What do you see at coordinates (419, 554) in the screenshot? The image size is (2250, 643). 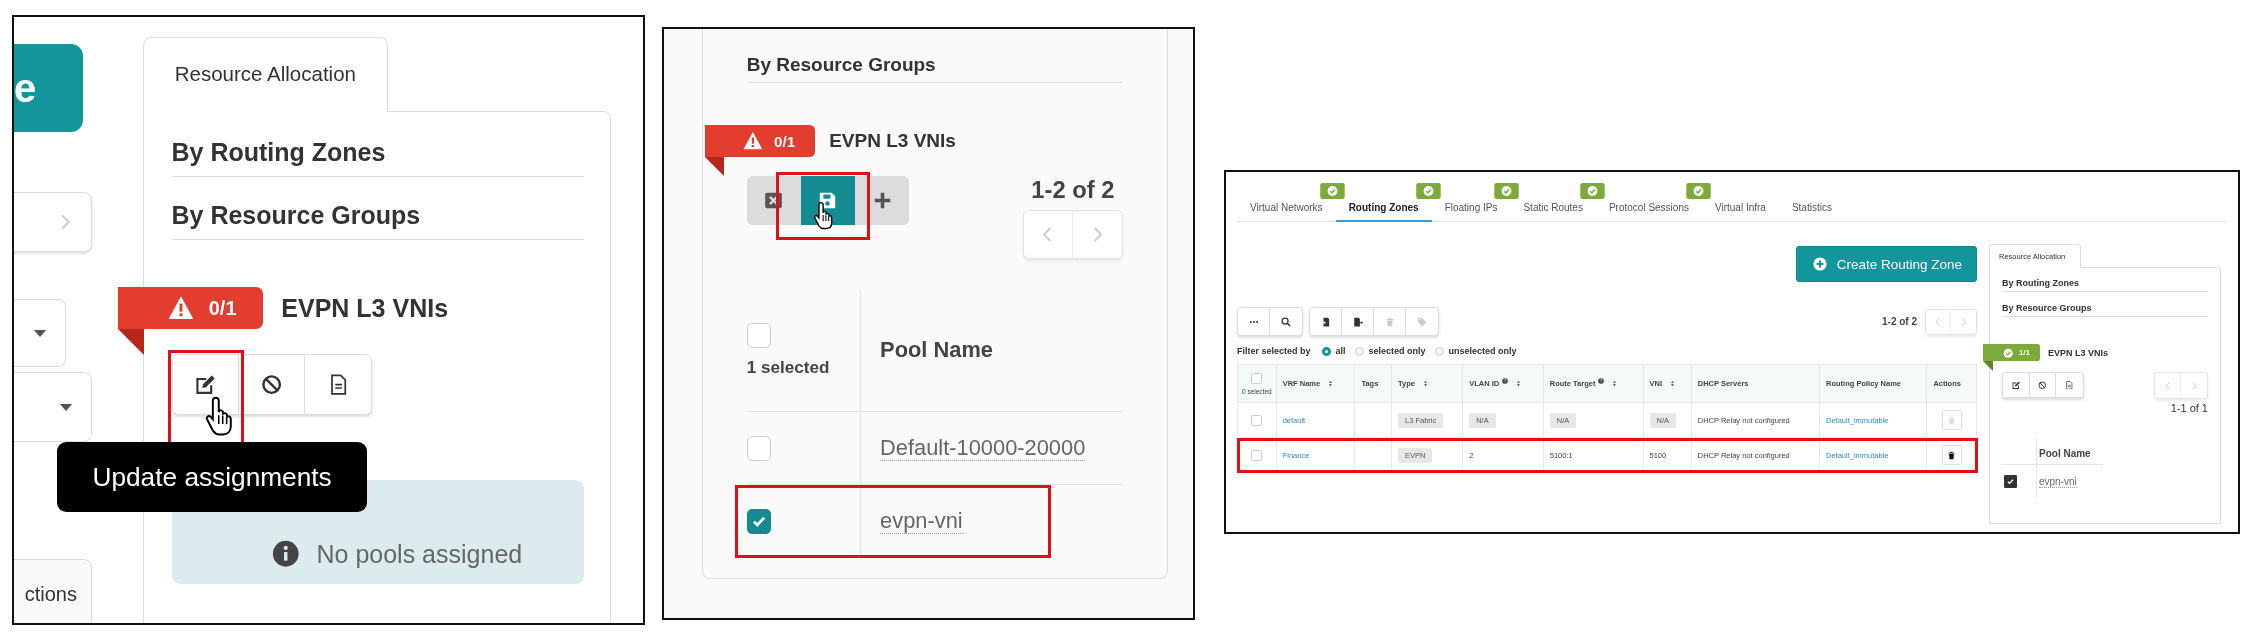 I see `empty-message: No pools assigned` at bounding box center [419, 554].